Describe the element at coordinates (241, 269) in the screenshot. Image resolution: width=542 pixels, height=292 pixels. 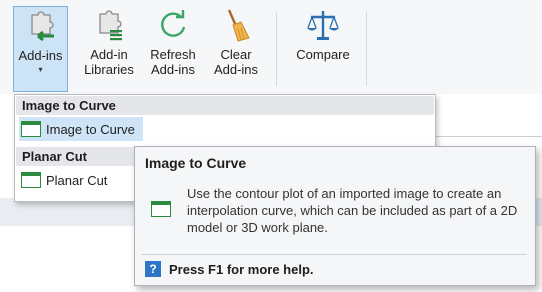
I see `tooltip-help-text: Press F1 for more help.` at that location.